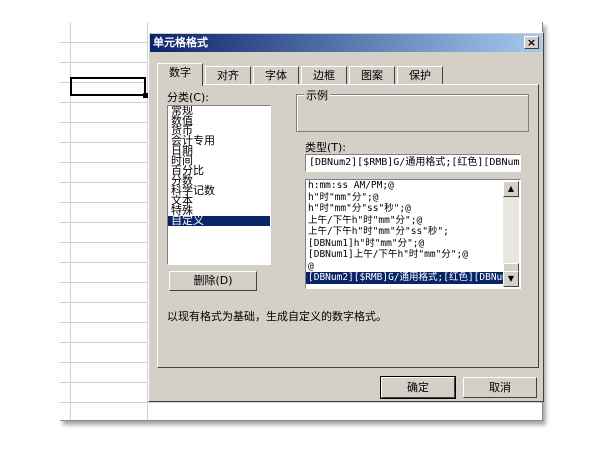 The width and height of the screenshot is (600, 450). Describe the element at coordinates (511, 234) in the screenshot. I see `format-list-scrollbar: ▲ ▼` at that location.